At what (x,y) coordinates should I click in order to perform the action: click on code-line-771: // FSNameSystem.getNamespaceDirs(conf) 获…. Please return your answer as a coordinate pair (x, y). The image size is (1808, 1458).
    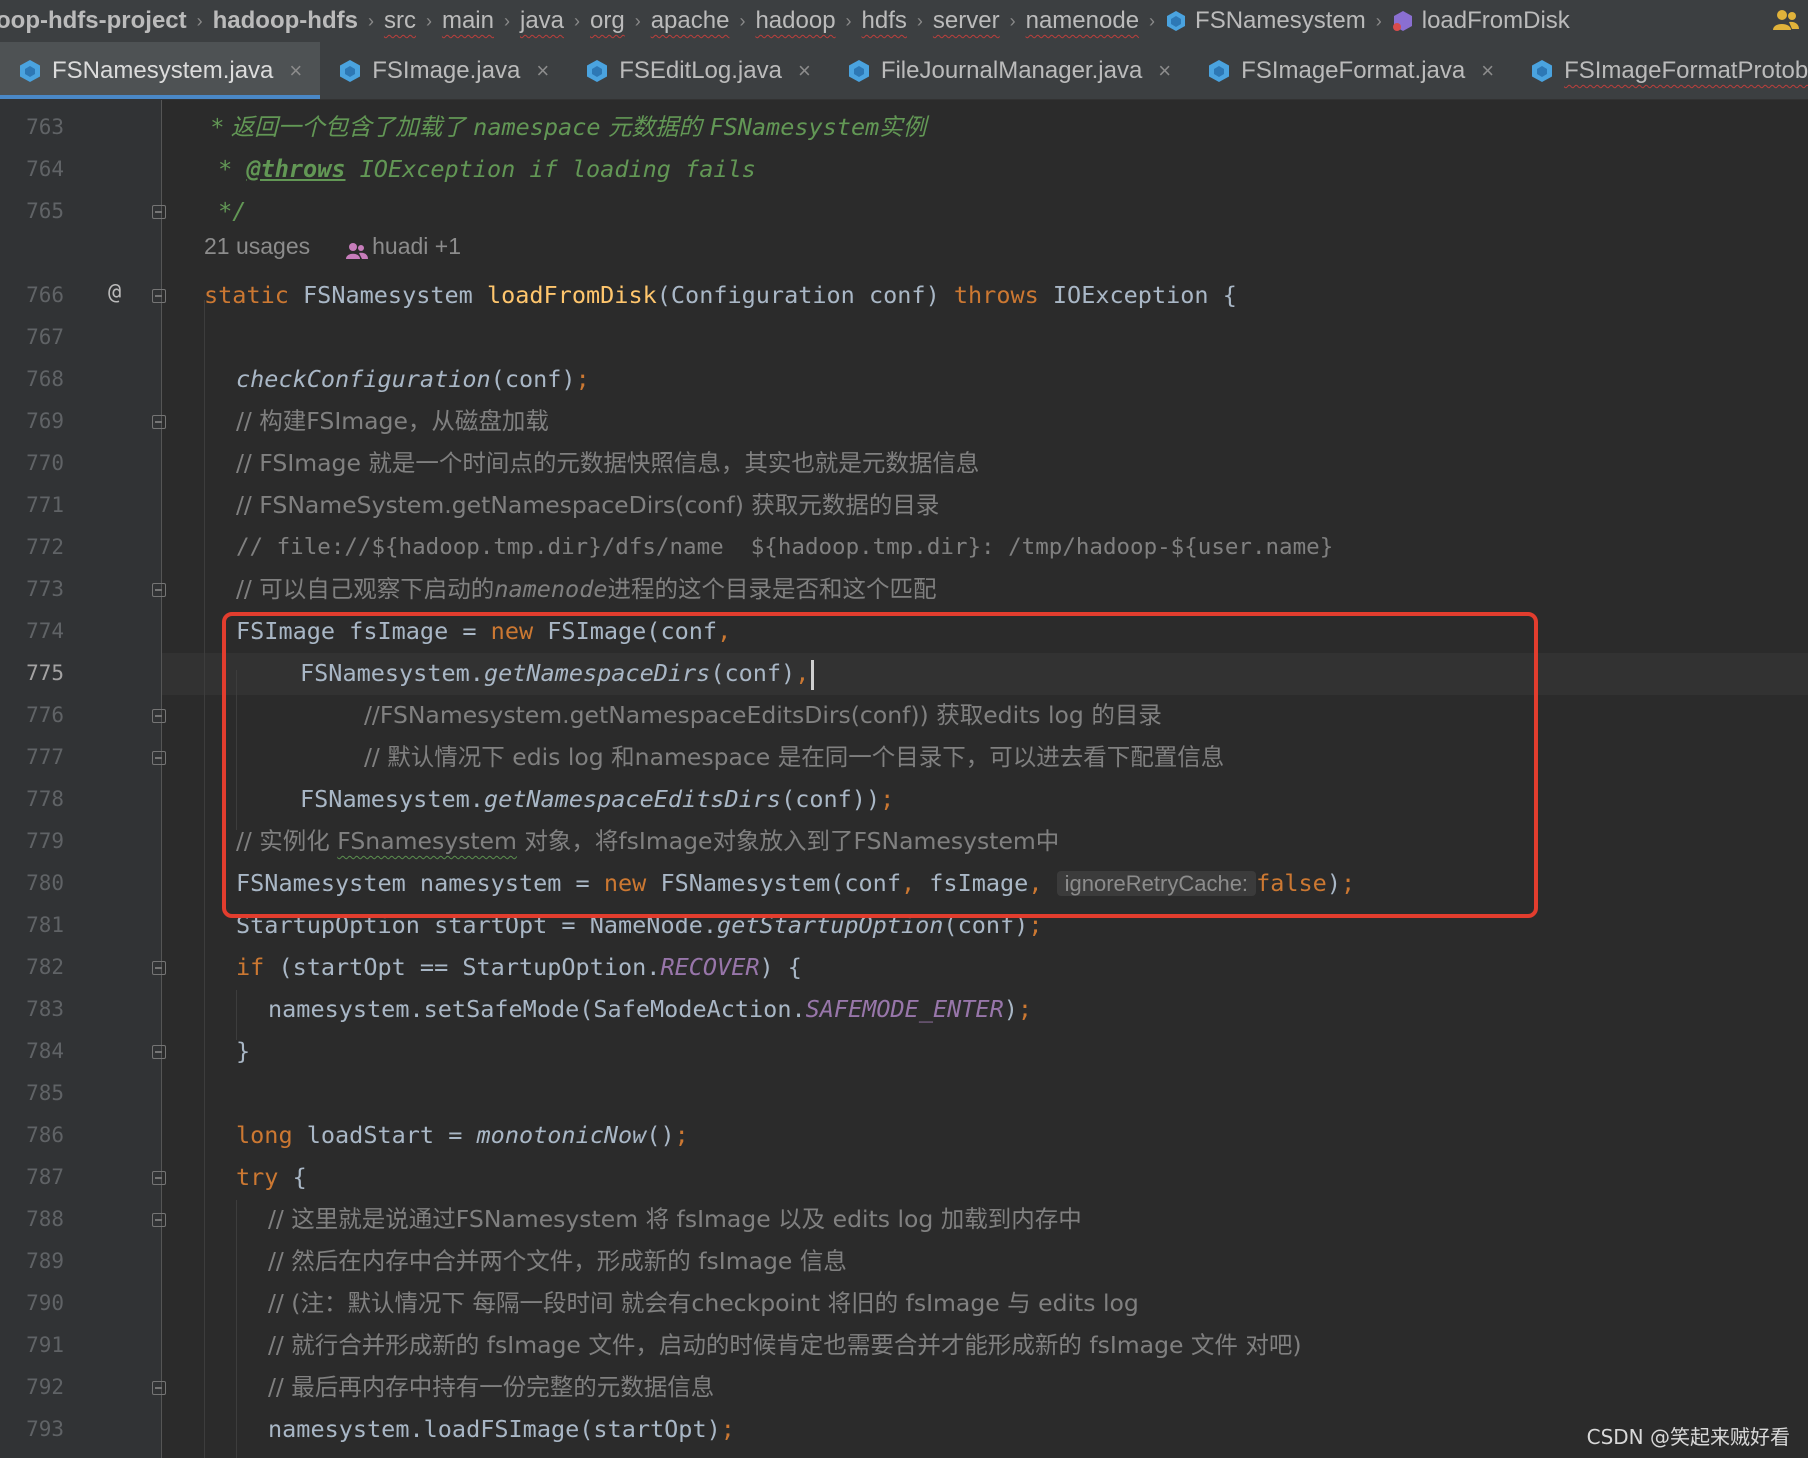
    Looking at the image, I should click on (588, 505).